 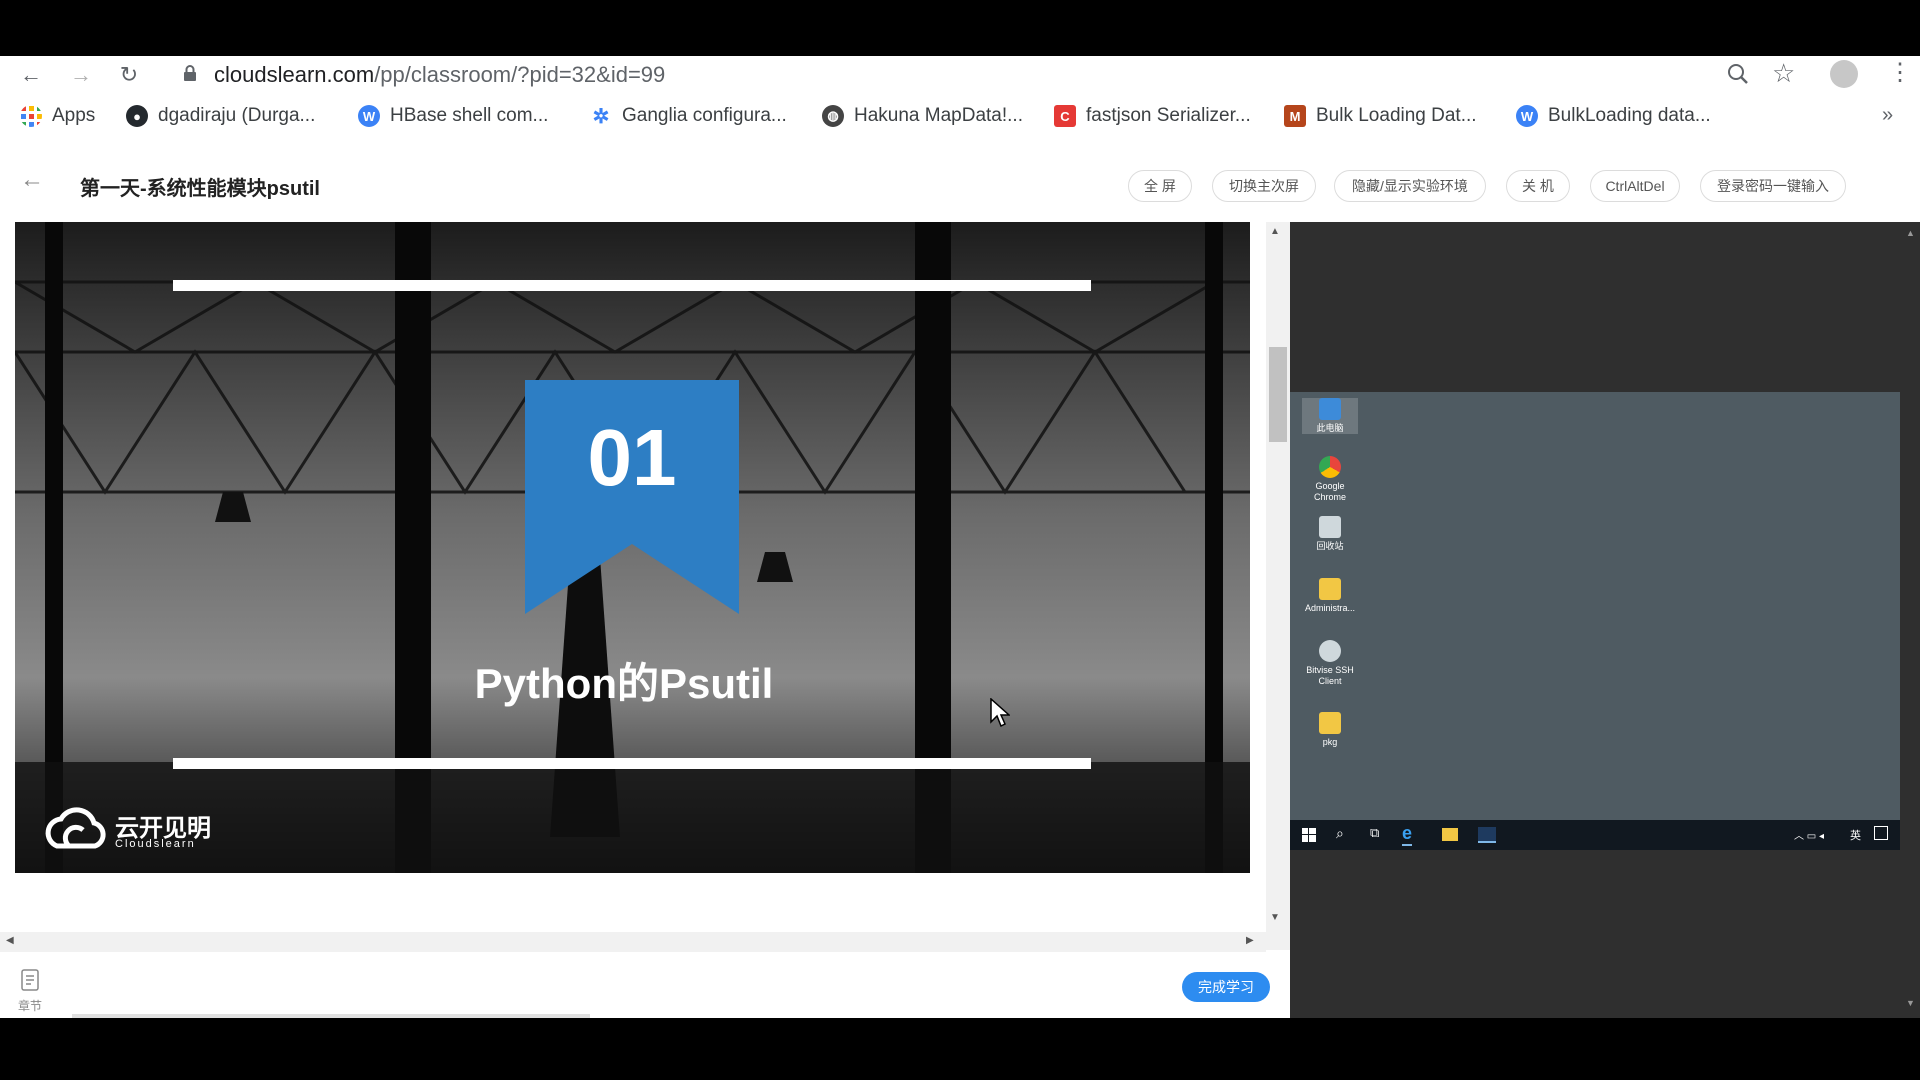 I want to click on recycle-bin-icon, so click(x=1330, y=527).